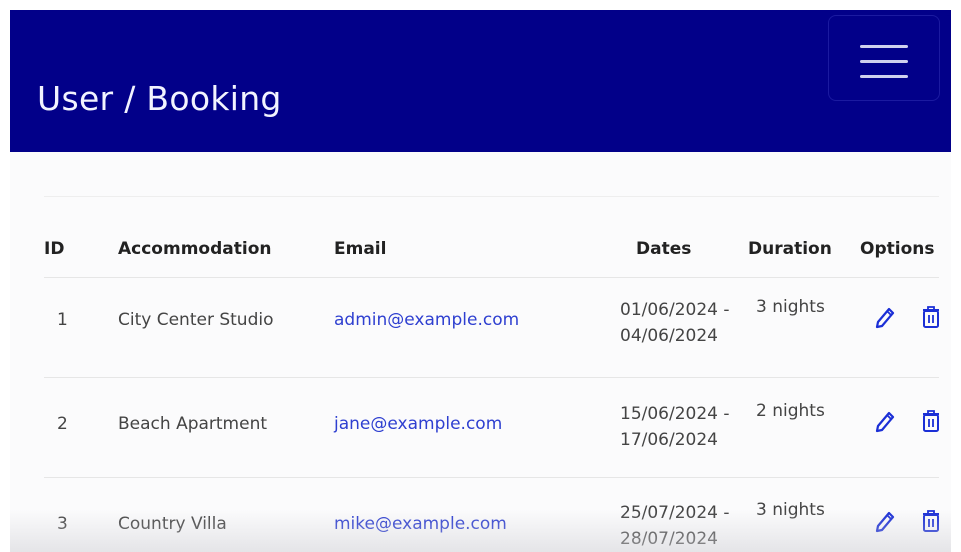 The width and height of the screenshot is (961, 552). I want to click on start-date: 25/07/2024 -, so click(675, 513).